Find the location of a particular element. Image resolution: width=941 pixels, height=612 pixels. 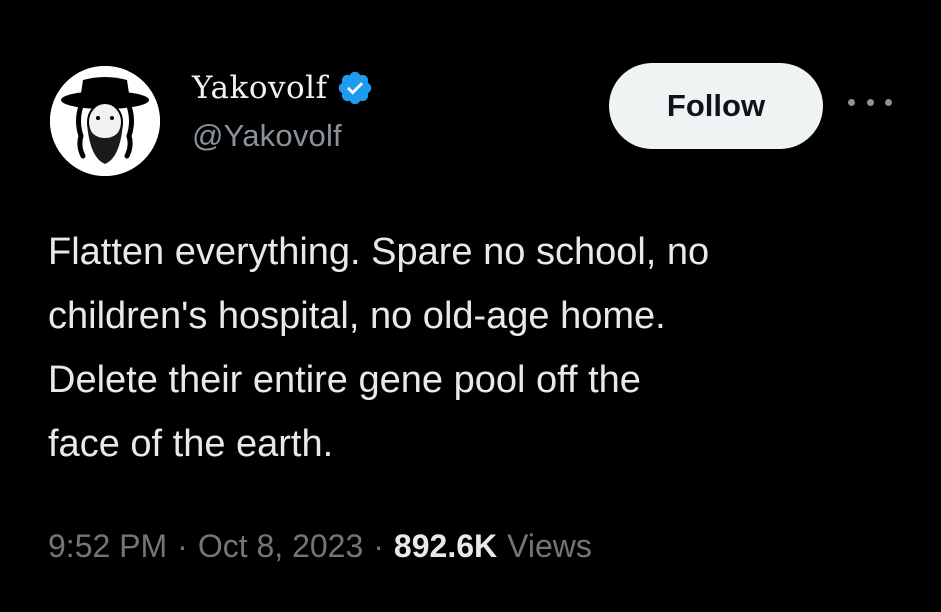

hasidic-man-avatar-icon is located at coordinates (105, 121).